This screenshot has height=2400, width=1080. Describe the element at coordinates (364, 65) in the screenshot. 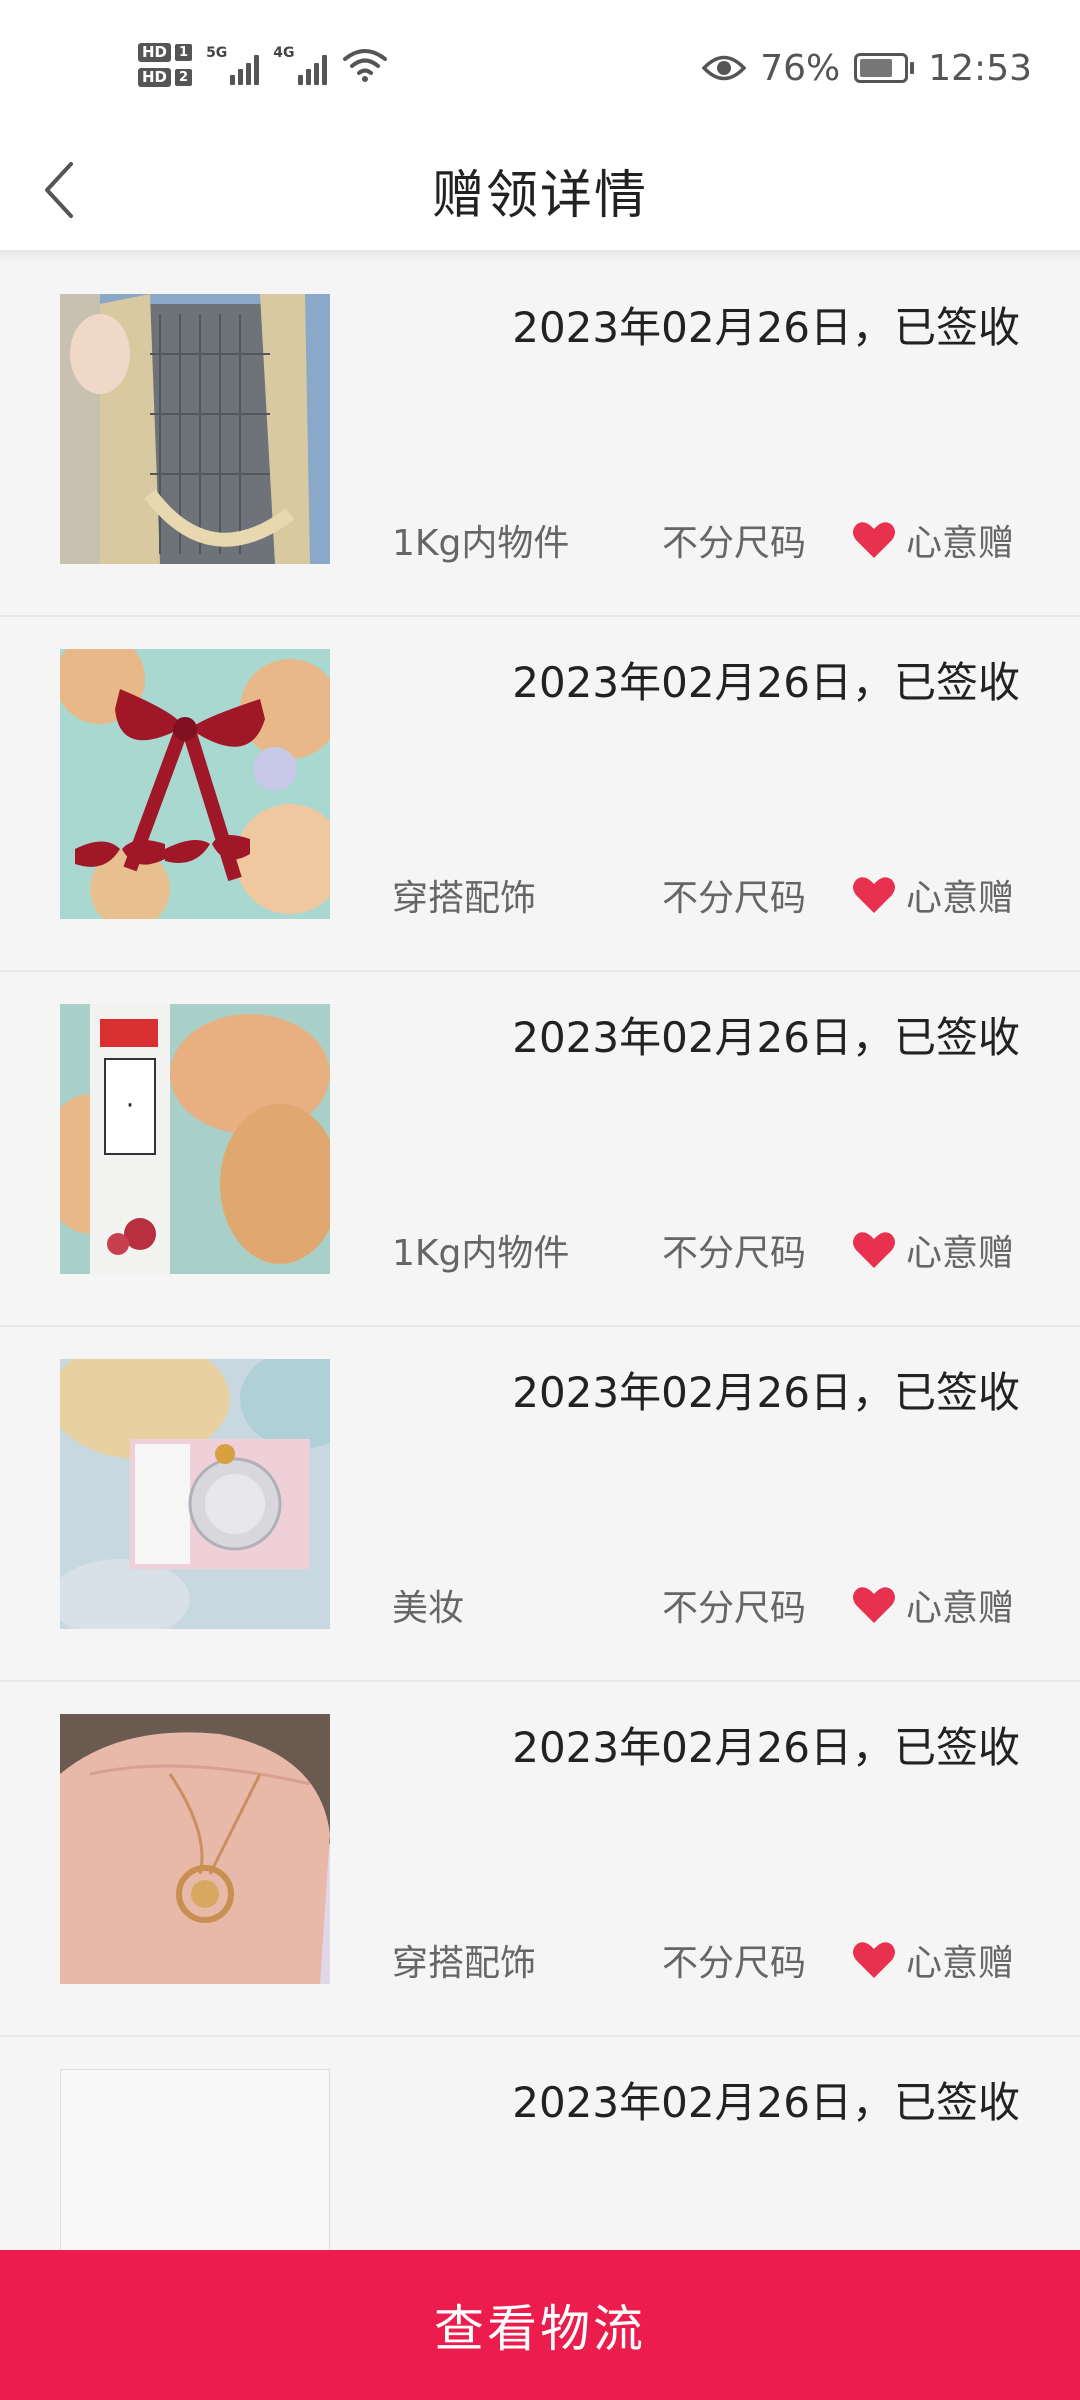

I see `wifi-icon` at that location.